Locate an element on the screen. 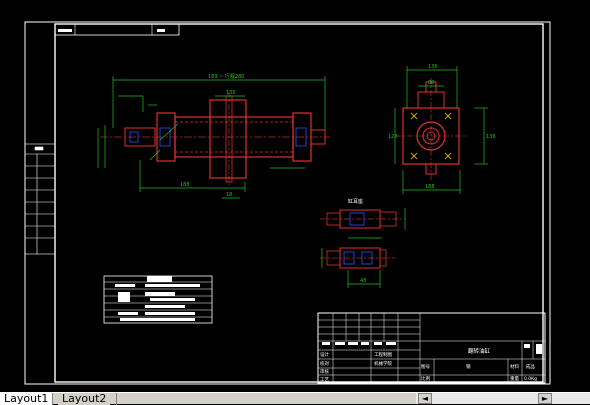  tech-requirements-table is located at coordinates (158, 299).